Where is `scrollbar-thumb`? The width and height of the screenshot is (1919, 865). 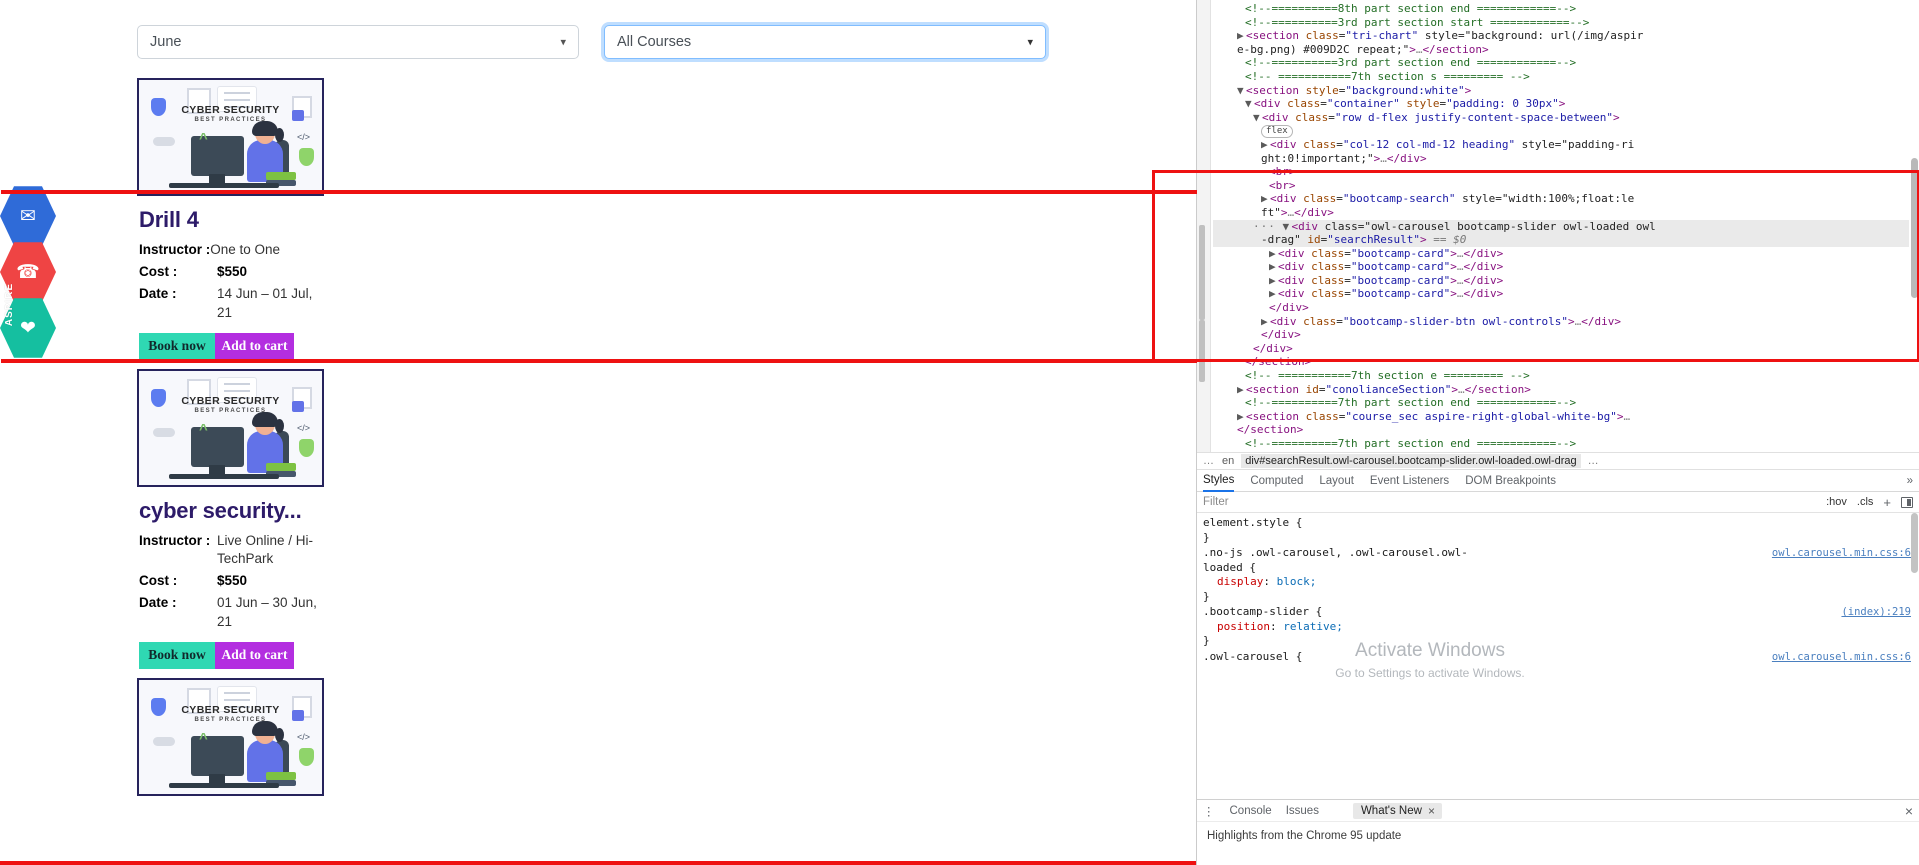
scrollbar-thumb is located at coordinates (1914, 228).